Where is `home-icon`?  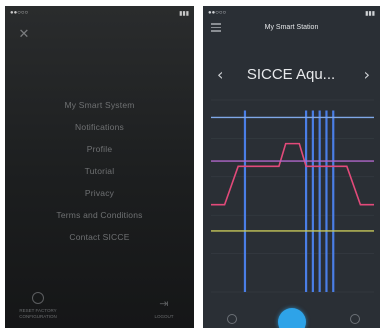 home-icon is located at coordinates (232, 319).